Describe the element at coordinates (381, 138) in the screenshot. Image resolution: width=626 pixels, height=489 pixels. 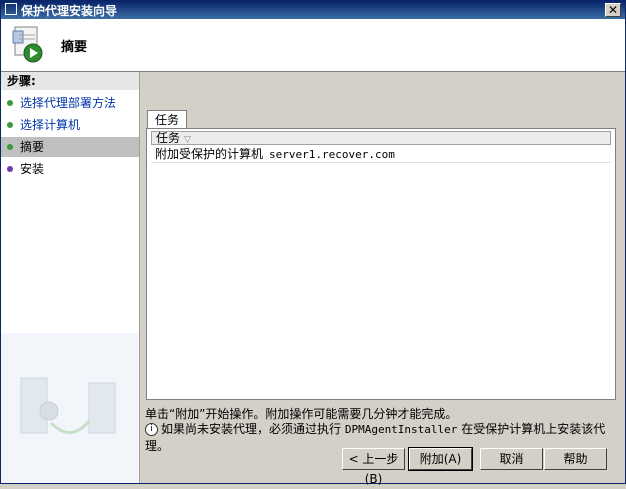
I see `task-column-header: 任务 ▽` at that location.